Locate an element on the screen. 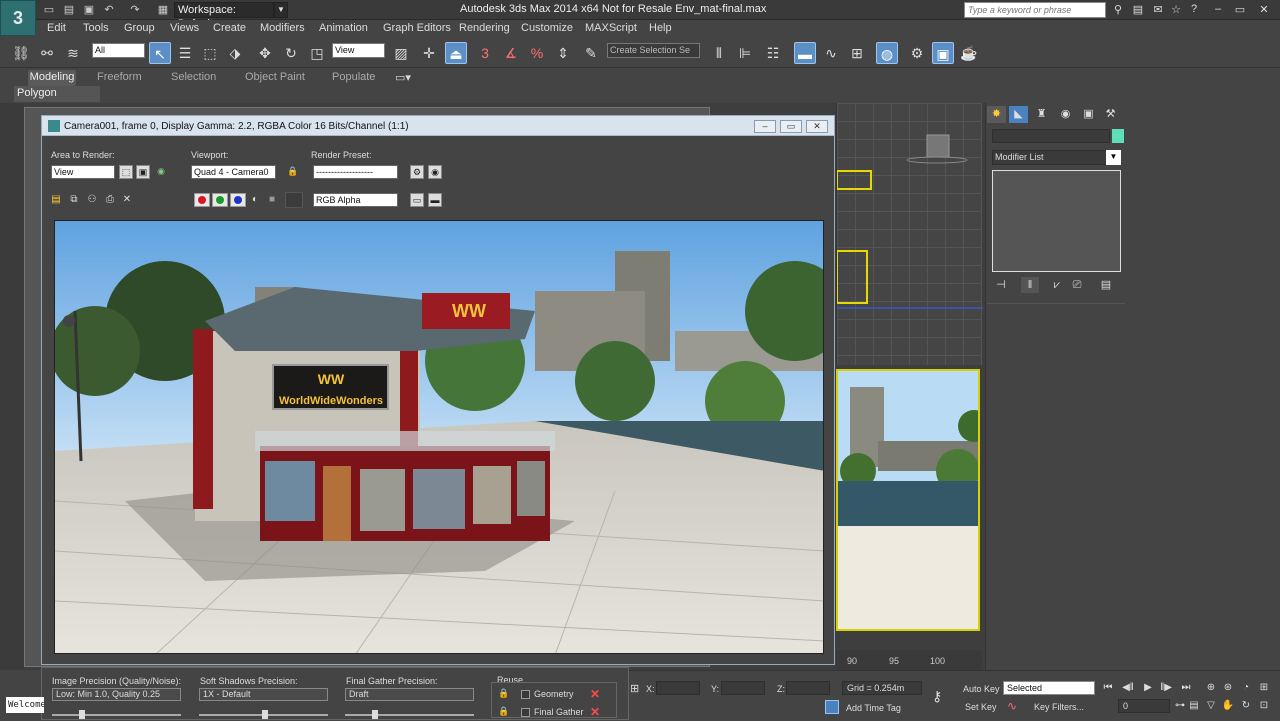 This screenshot has width=1280, height=721. menu-animation: Animation is located at coordinates (343, 28).